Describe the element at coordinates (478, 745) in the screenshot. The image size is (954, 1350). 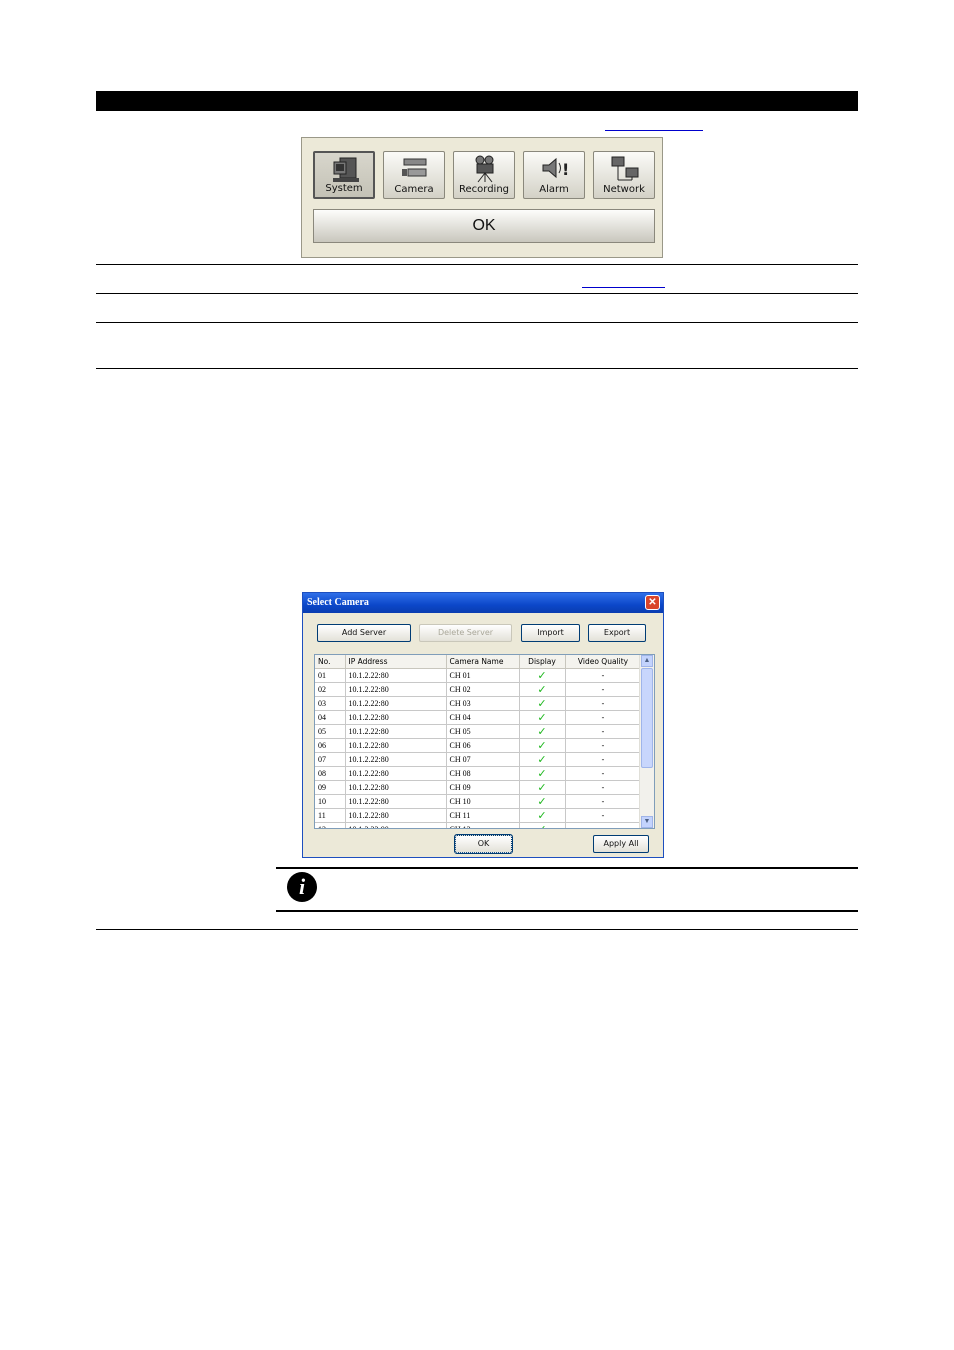
I see `table-row: 06 10.1.2.22:80 CH 06 ✓ -` at that location.